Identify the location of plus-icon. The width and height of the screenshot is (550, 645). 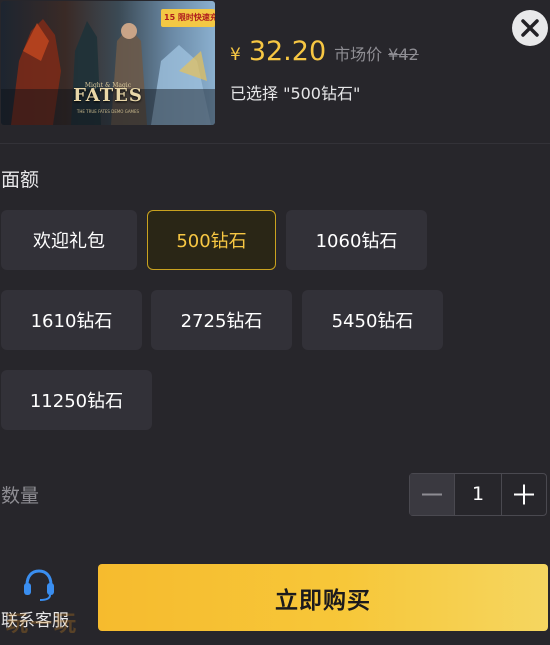
(524, 494).